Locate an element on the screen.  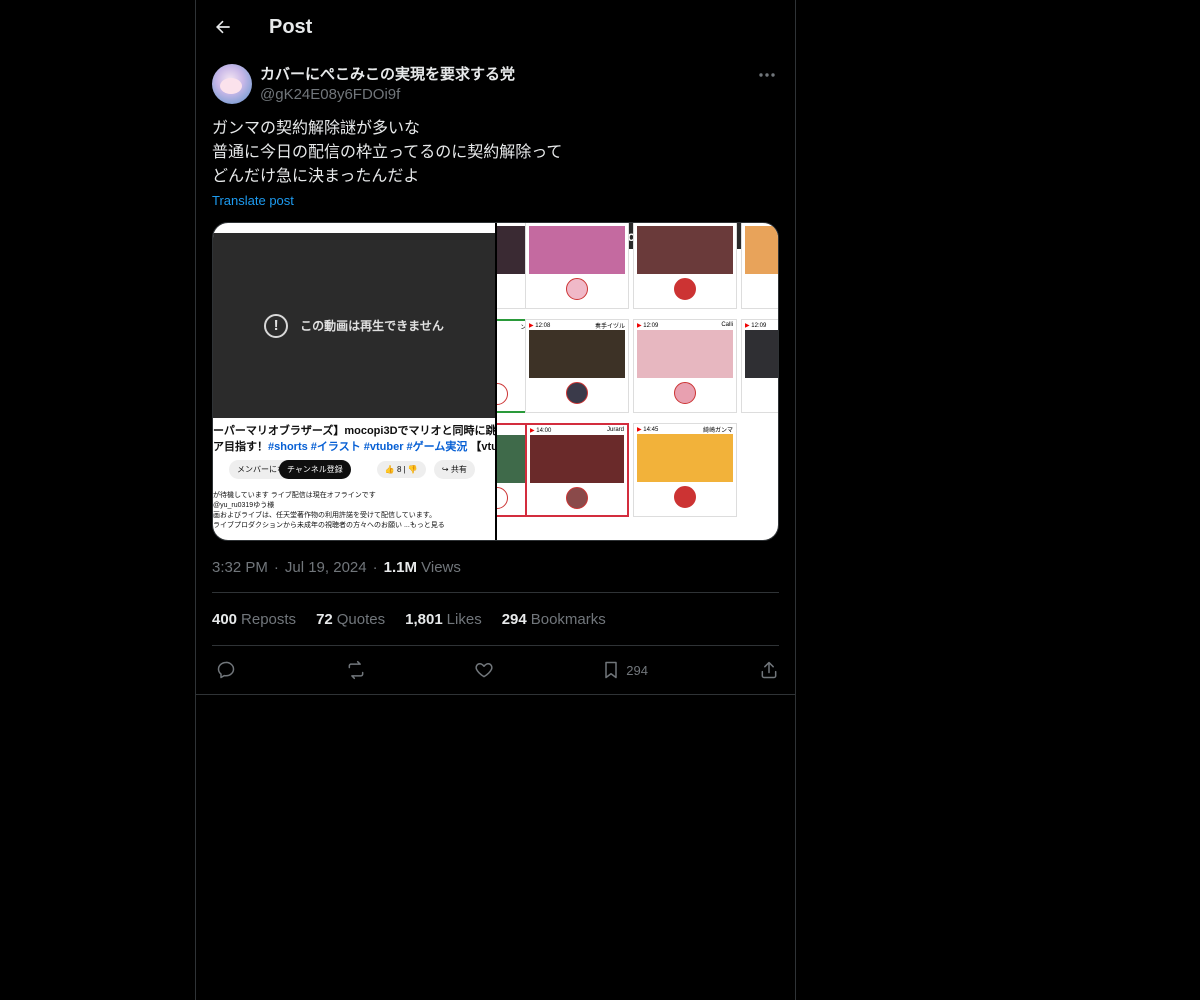
post-actions: 294 is located at coordinates (495, 670).